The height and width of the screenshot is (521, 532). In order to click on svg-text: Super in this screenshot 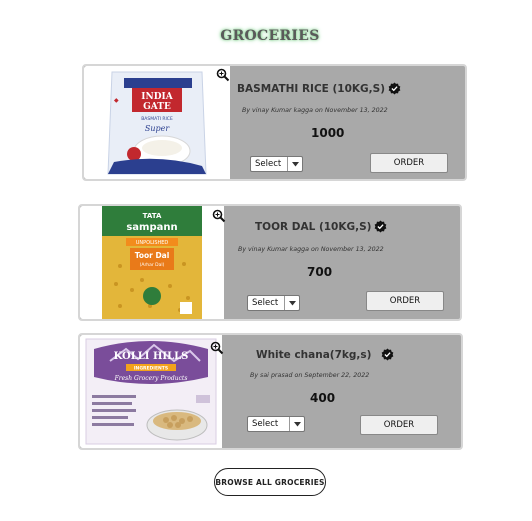, I will do `click(157, 128)`.